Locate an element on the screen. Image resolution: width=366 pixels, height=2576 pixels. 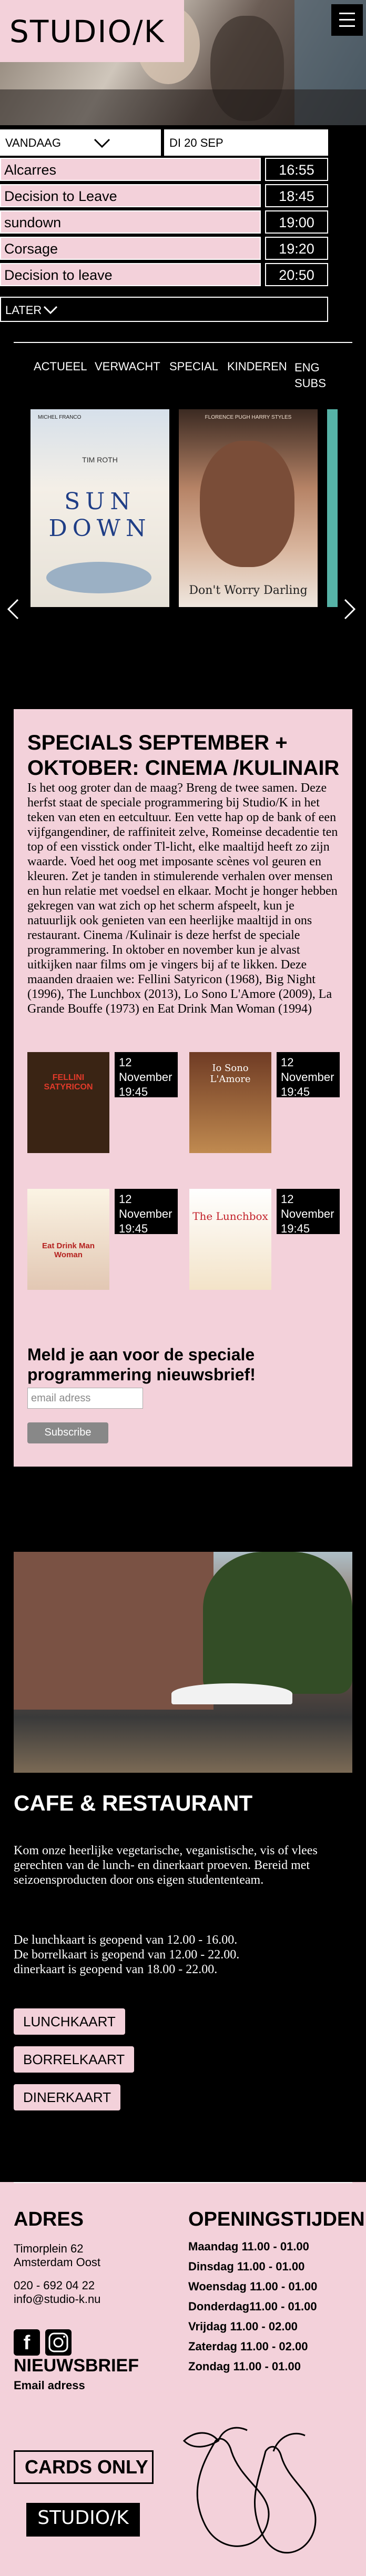
film-thumb: The Lunchbox is located at coordinates (230, 1239).